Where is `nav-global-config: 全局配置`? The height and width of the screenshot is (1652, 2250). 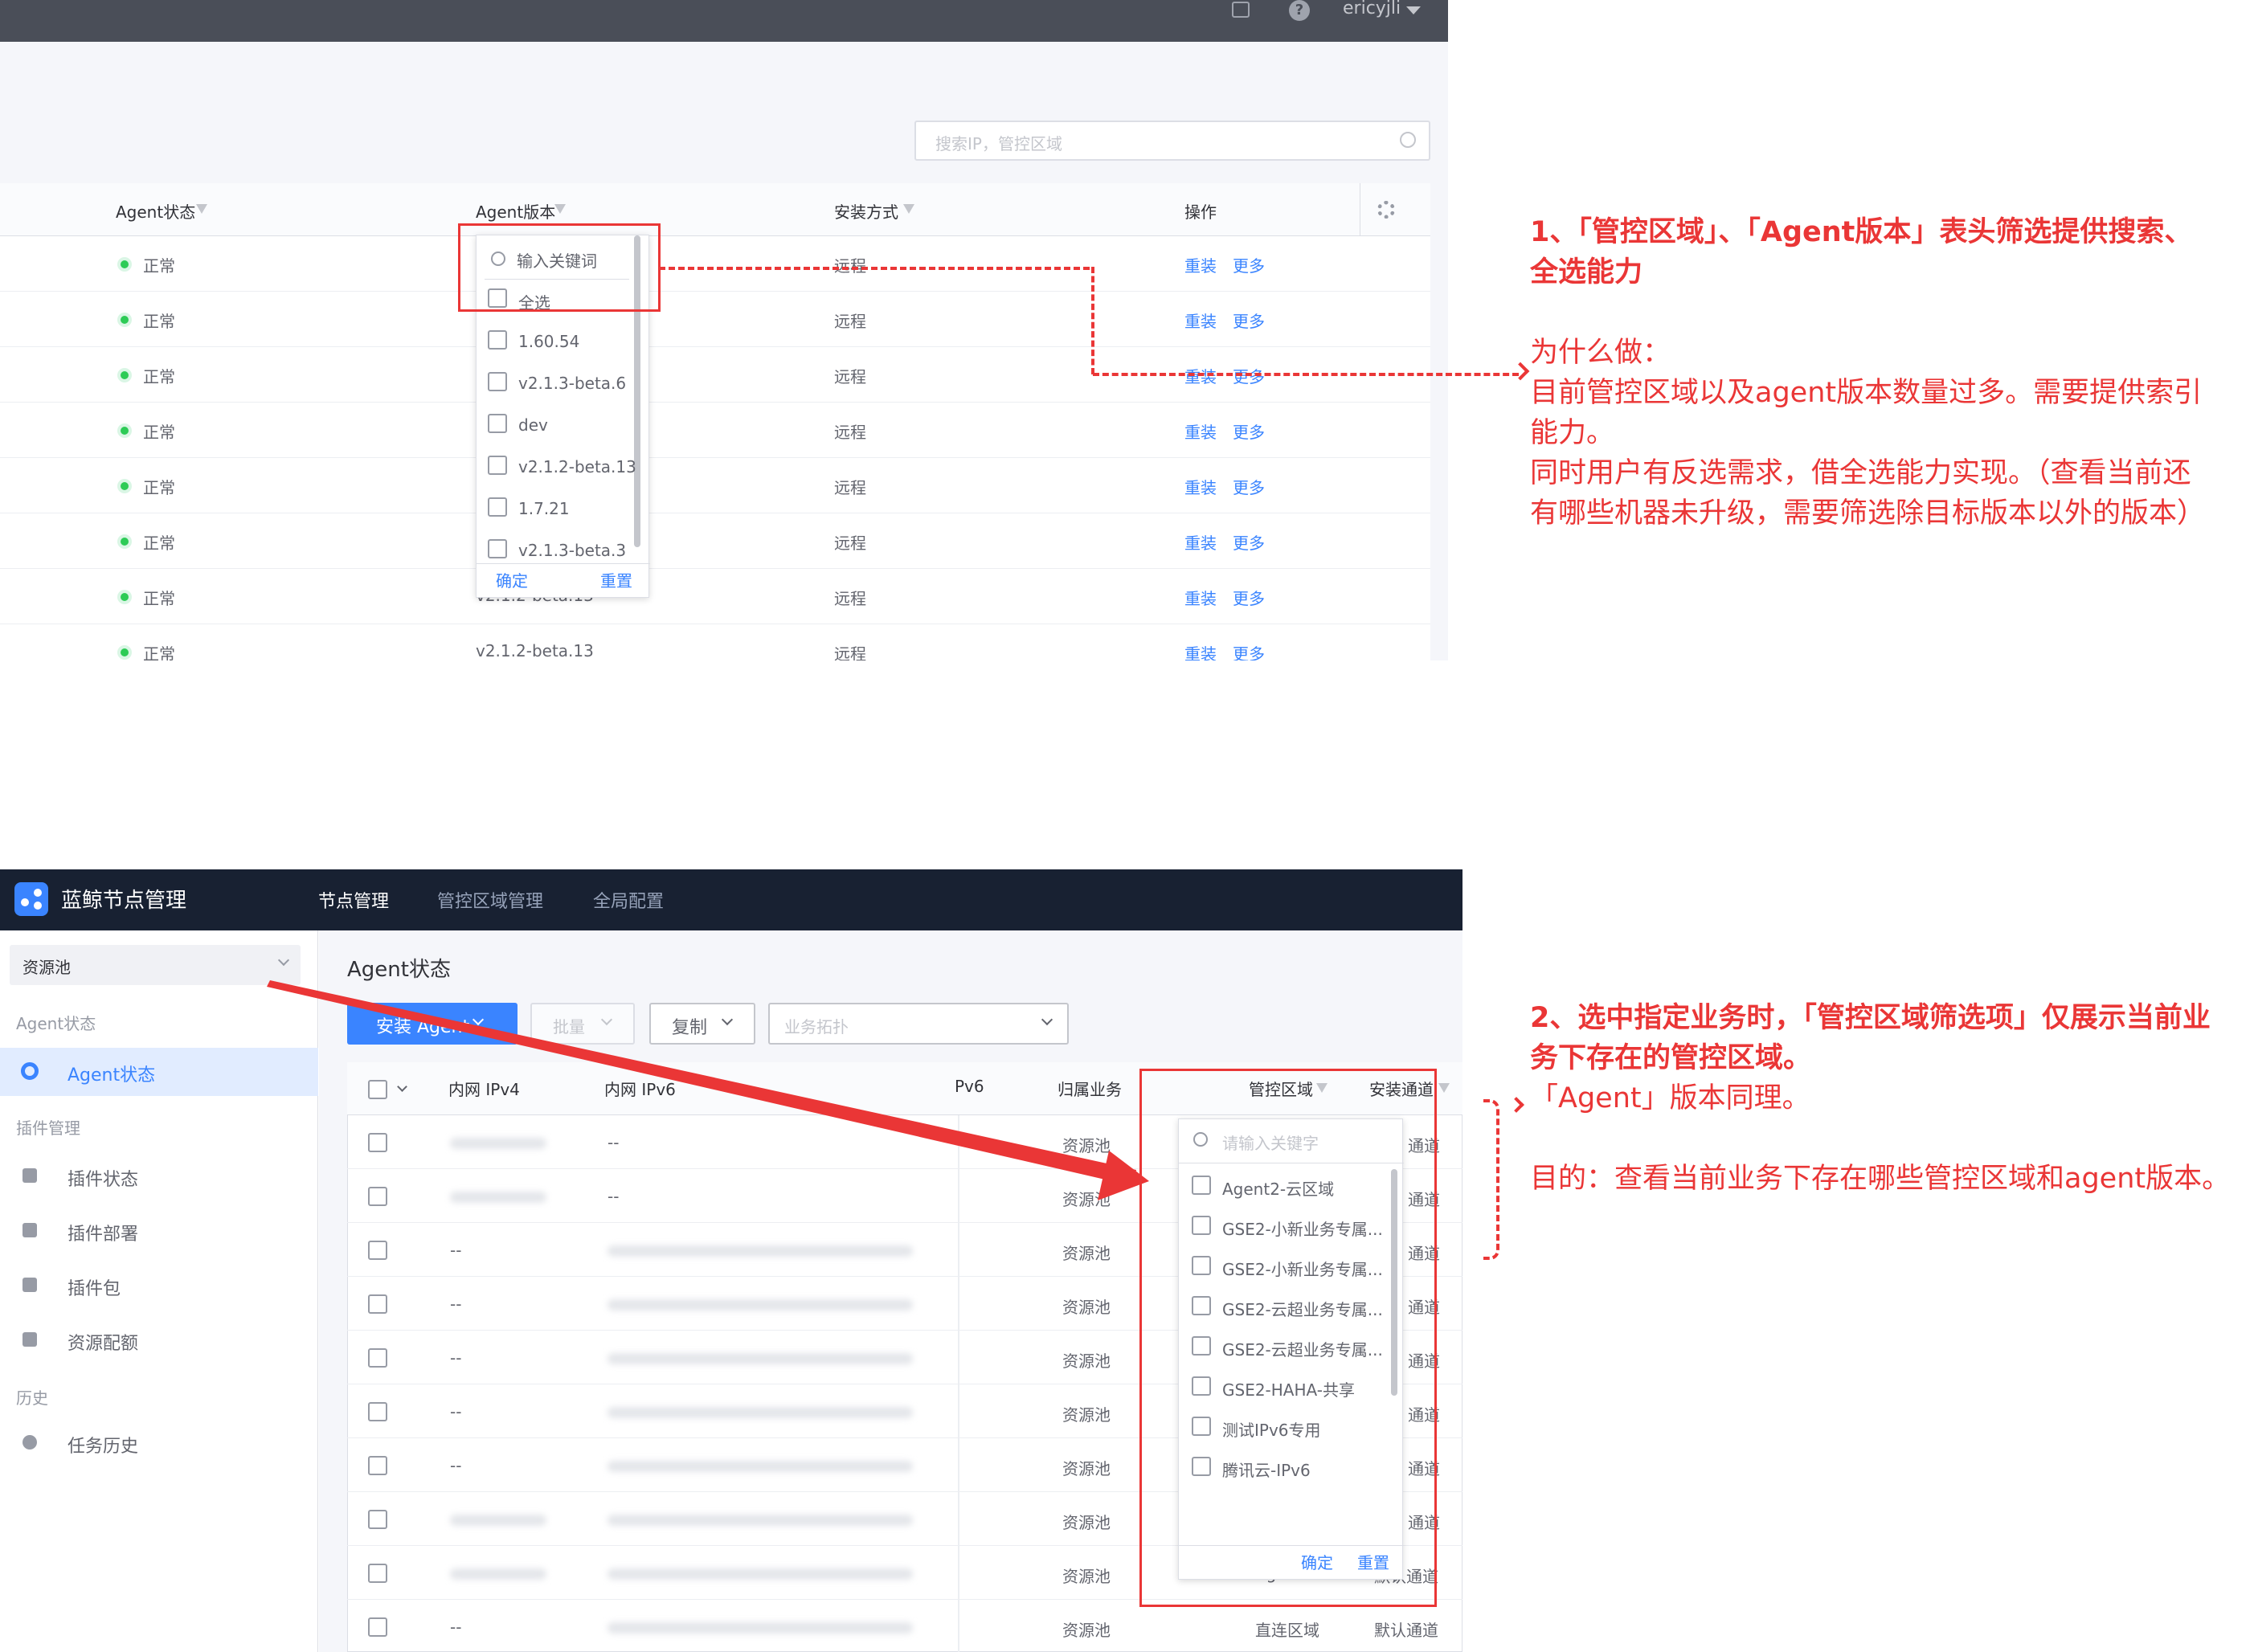
nav-global-config: 全局配置 is located at coordinates (628, 900).